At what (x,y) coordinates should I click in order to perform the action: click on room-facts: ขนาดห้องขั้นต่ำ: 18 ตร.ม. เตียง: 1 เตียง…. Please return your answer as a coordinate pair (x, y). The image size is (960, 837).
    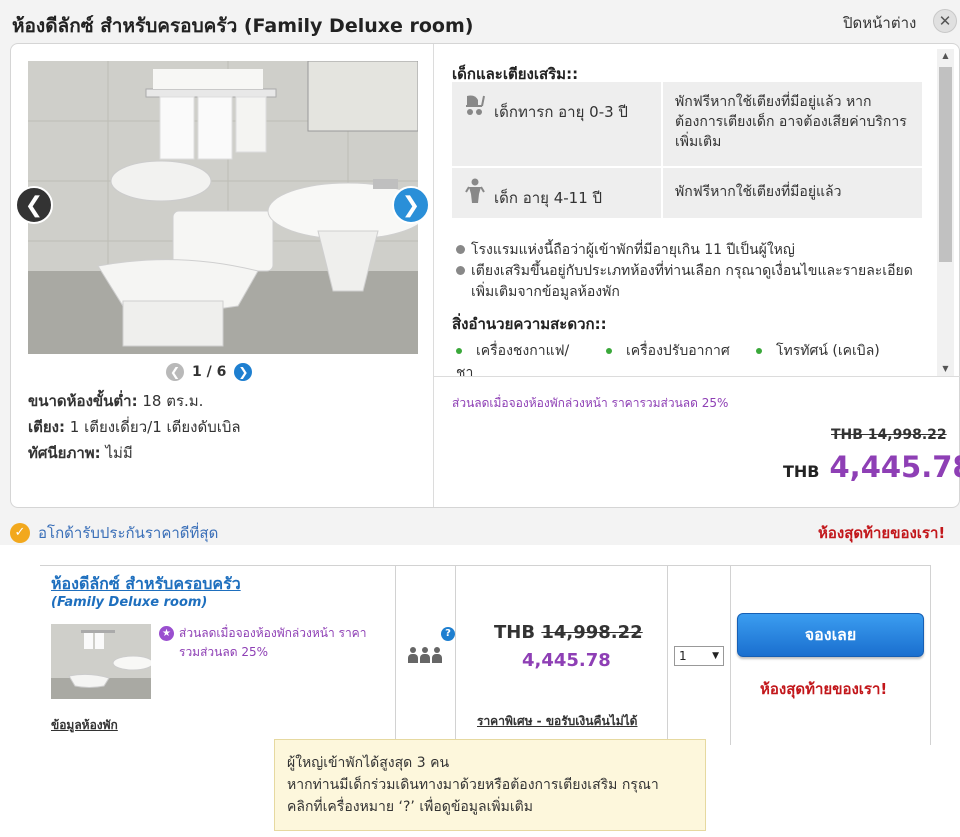
    Looking at the image, I should click on (134, 427).